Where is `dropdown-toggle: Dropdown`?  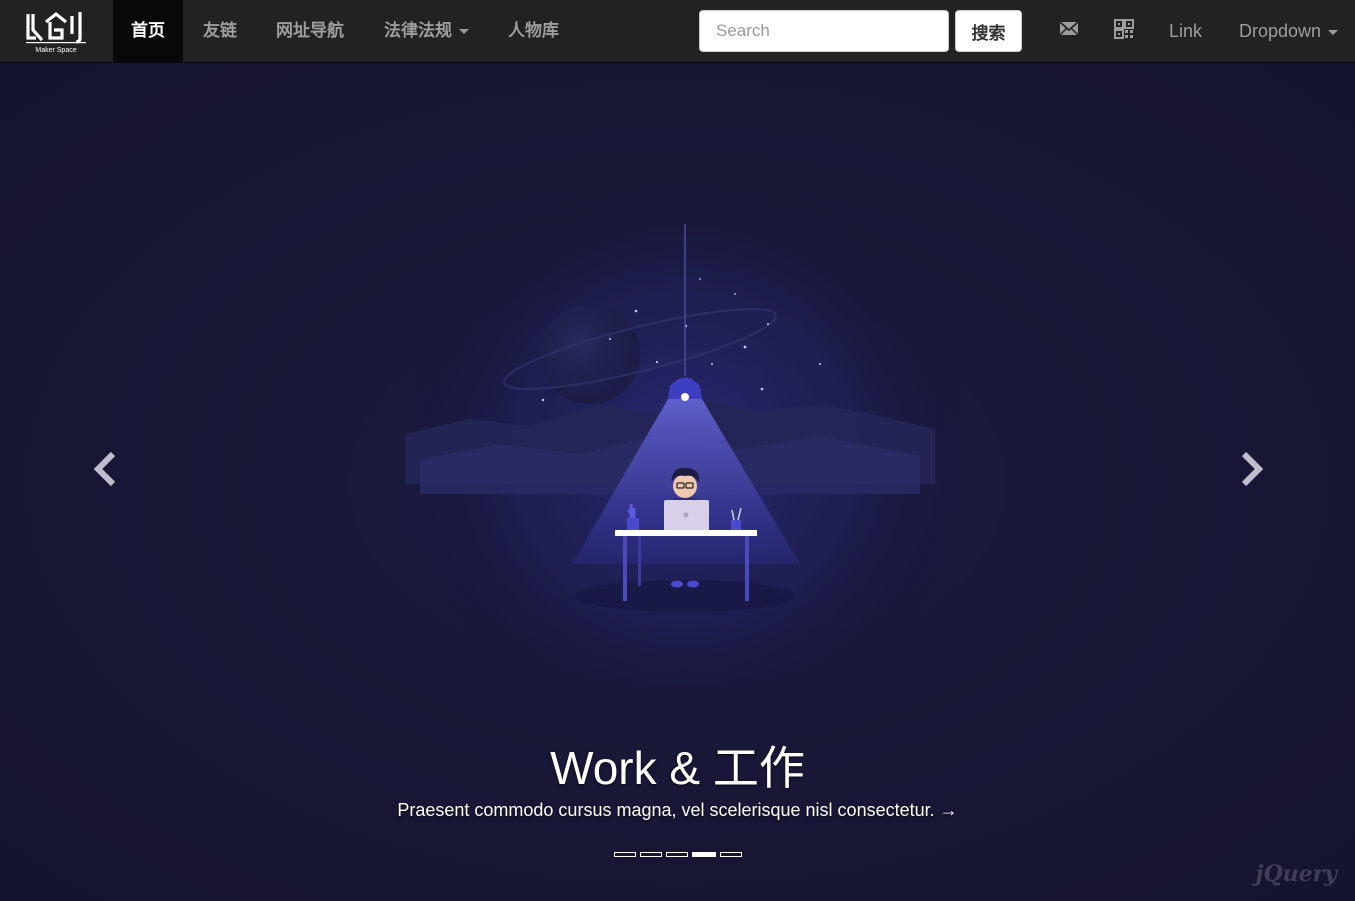
dropdown-toggle: Dropdown is located at coordinates (1289, 31).